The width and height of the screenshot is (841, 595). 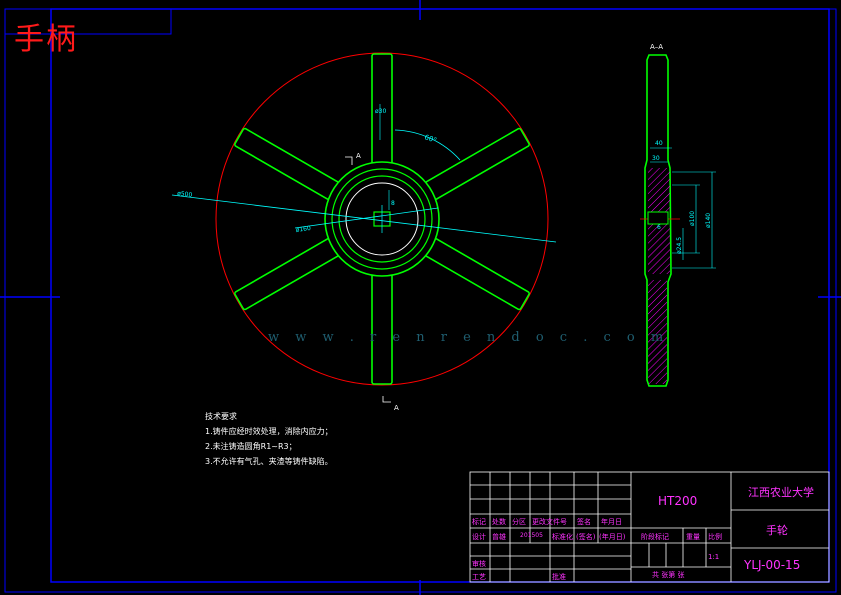 I want to click on tb-date: 201505, so click(x=531, y=535).